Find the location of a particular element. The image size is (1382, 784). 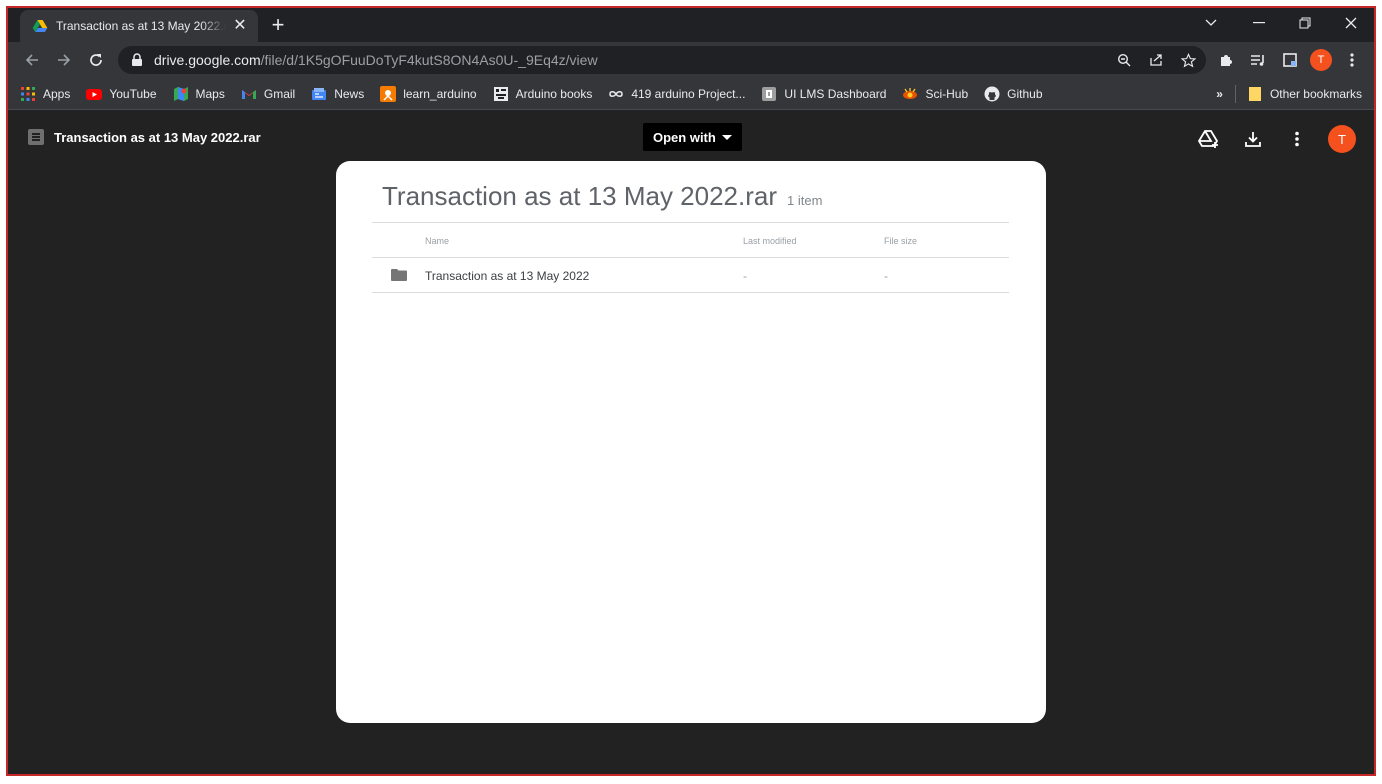

browser-tab: Transaction as at 13 May 2022.rar ✕ is located at coordinates (139, 26).